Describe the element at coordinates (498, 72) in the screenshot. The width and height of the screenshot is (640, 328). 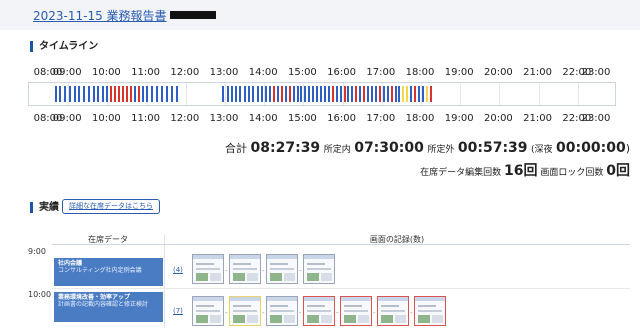
I see `hour-label: 20:00` at that location.